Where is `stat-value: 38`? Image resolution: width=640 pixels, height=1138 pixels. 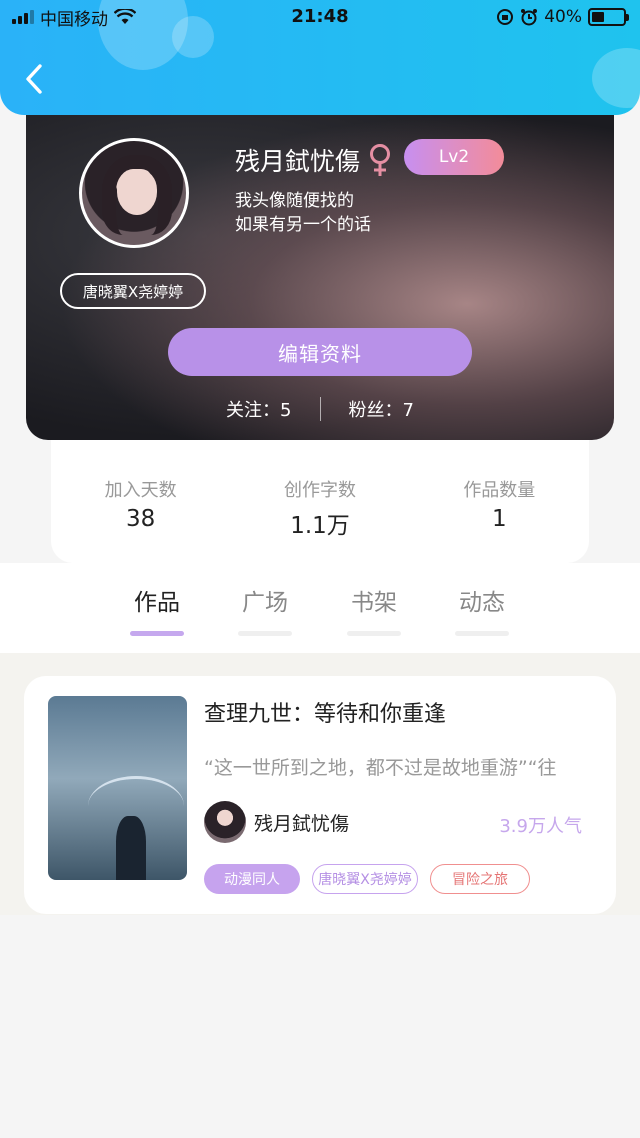 stat-value: 38 is located at coordinates (141, 519).